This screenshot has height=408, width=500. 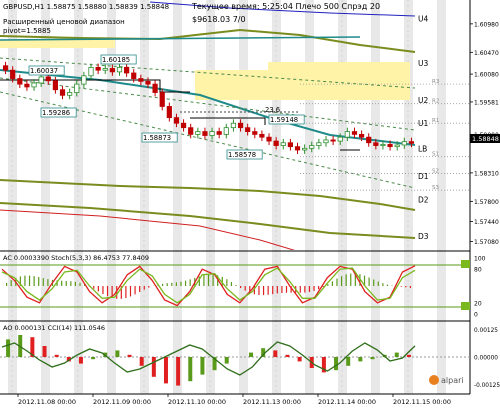 What do you see at coordinates (44, 71) in the screenshot?
I see `price-label: 1.60037` at bounding box center [44, 71].